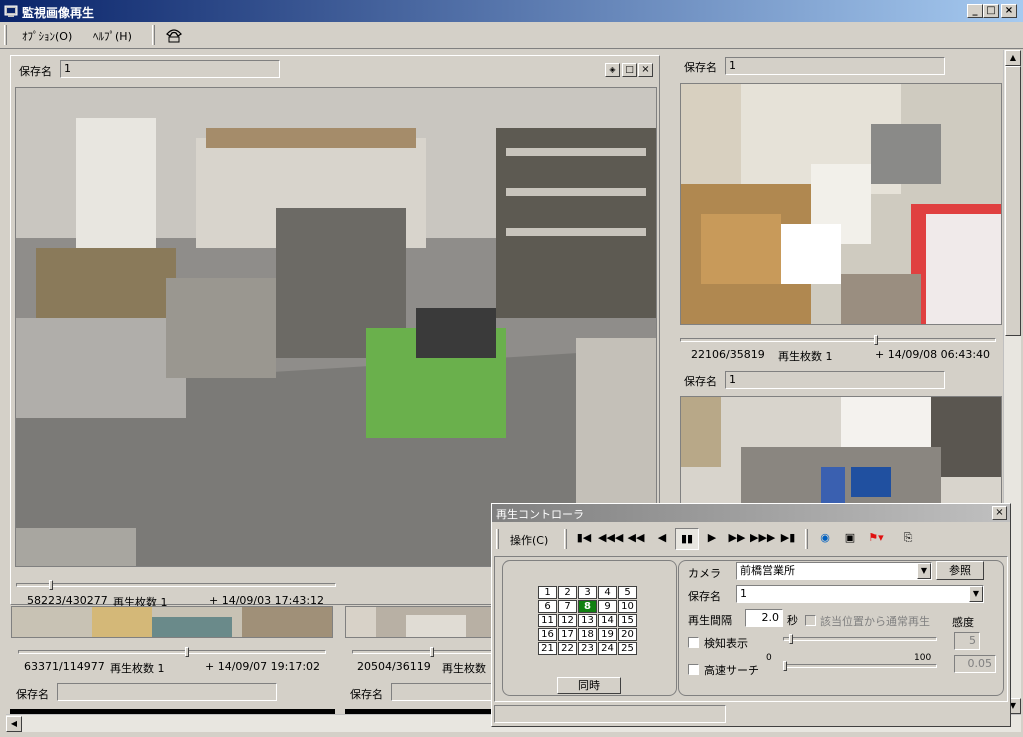  What do you see at coordinates (176, 585) in the screenshot?
I see `main-seek-track` at bounding box center [176, 585].